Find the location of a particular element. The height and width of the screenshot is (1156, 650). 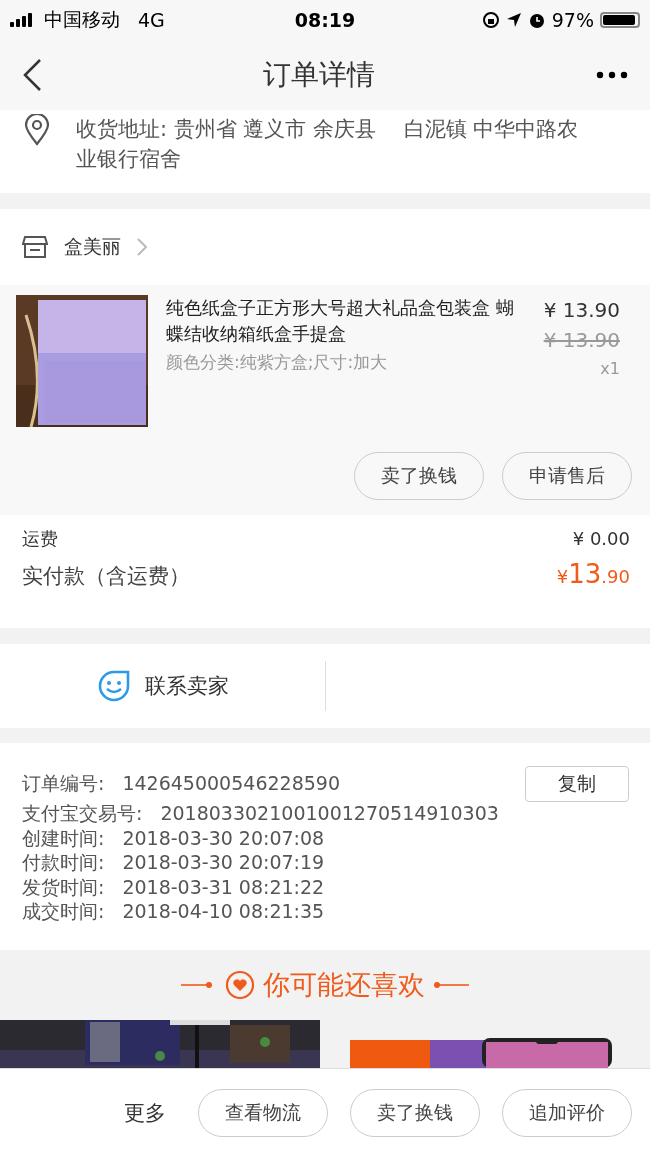

info-label: 支付宝交易号: is located at coordinates (82, 813).